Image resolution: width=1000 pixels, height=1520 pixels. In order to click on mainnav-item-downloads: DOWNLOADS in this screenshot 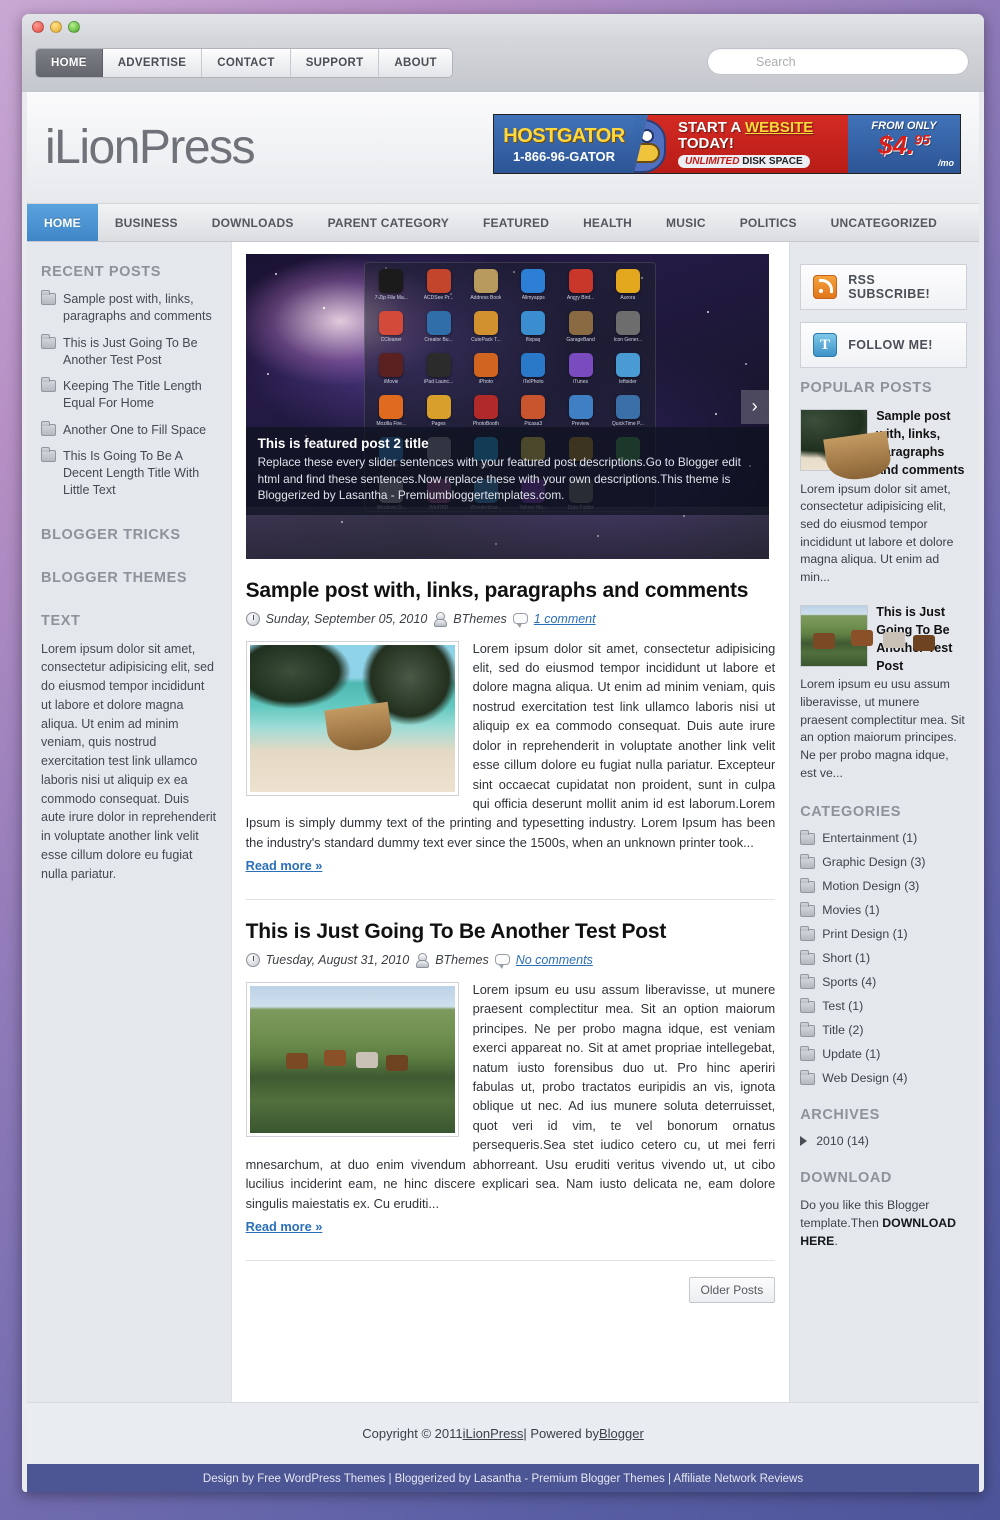, I will do `click(253, 222)`.